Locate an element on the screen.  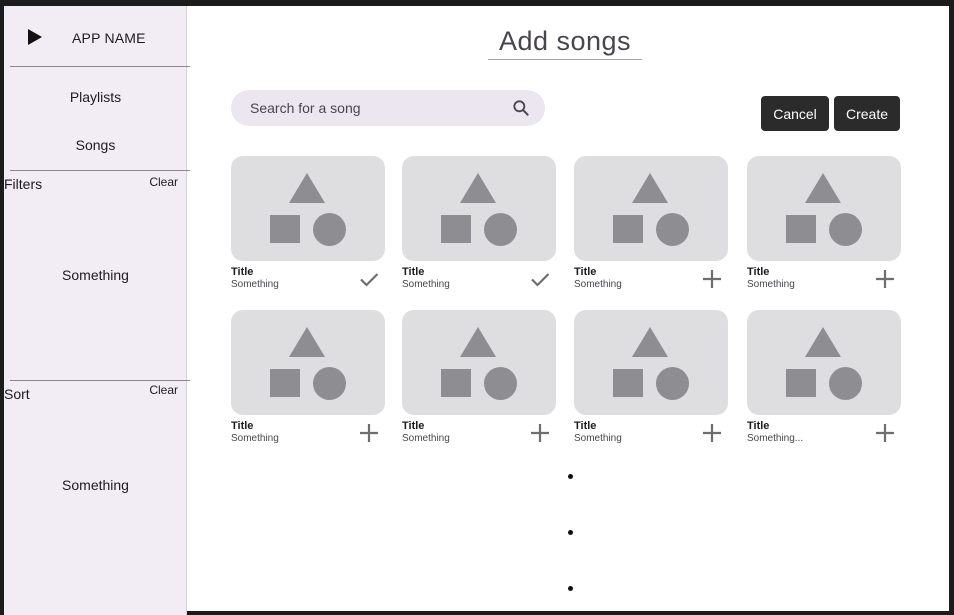
window-bottom-border is located at coordinates (570, 613).